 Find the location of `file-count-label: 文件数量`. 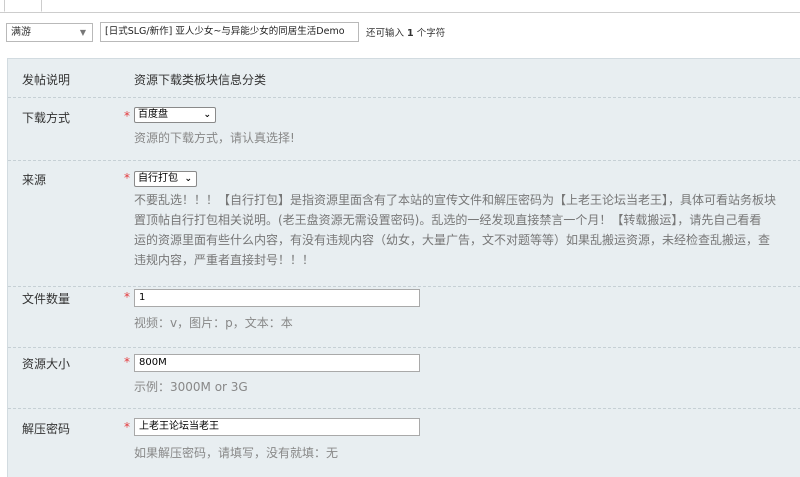

file-count-label: 文件数量 is located at coordinates (46, 299).